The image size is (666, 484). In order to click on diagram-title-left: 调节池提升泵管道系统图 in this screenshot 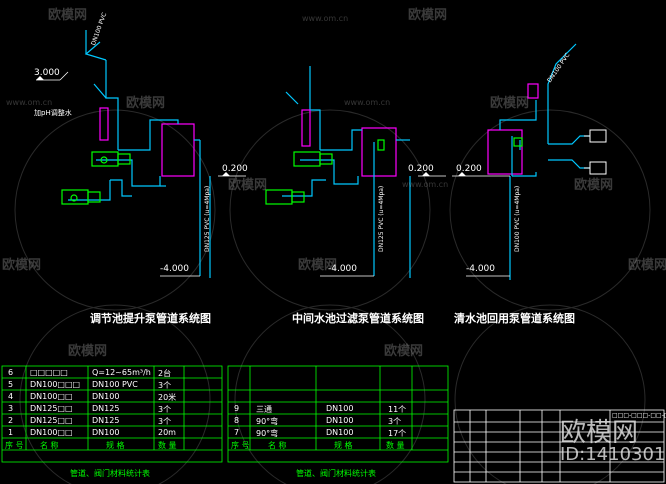, I will do `click(150, 318)`.